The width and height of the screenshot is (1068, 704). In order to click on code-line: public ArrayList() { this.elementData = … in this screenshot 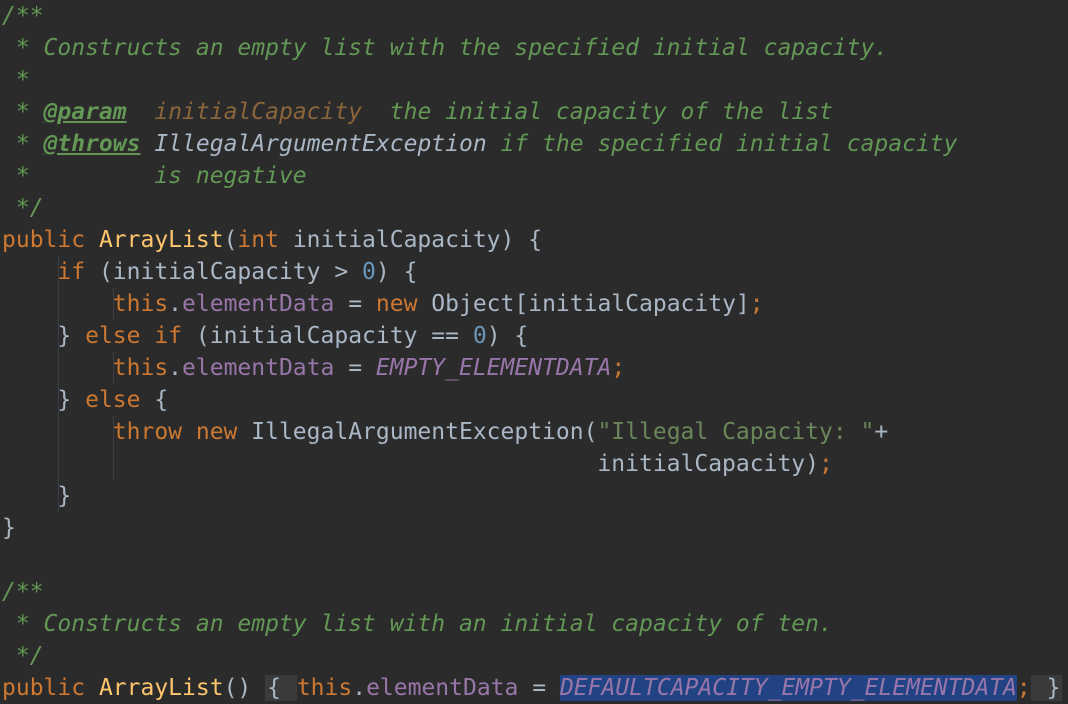, I will do `click(532, 688)`.